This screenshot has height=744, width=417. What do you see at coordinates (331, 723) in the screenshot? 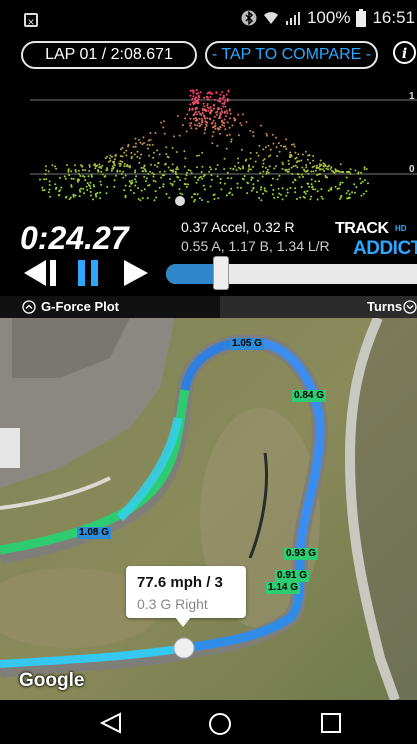
I see `recents-nav-icon` at bounding box center [331, 723].